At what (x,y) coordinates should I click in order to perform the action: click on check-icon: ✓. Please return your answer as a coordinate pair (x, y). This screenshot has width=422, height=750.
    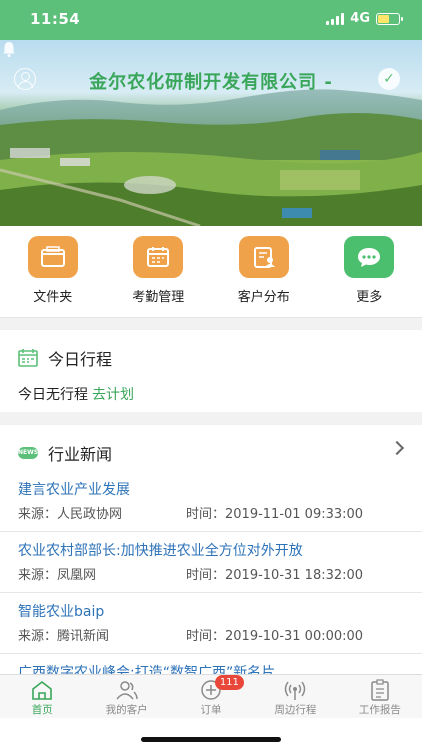
    Looking at the image, I should click on (389, 79).